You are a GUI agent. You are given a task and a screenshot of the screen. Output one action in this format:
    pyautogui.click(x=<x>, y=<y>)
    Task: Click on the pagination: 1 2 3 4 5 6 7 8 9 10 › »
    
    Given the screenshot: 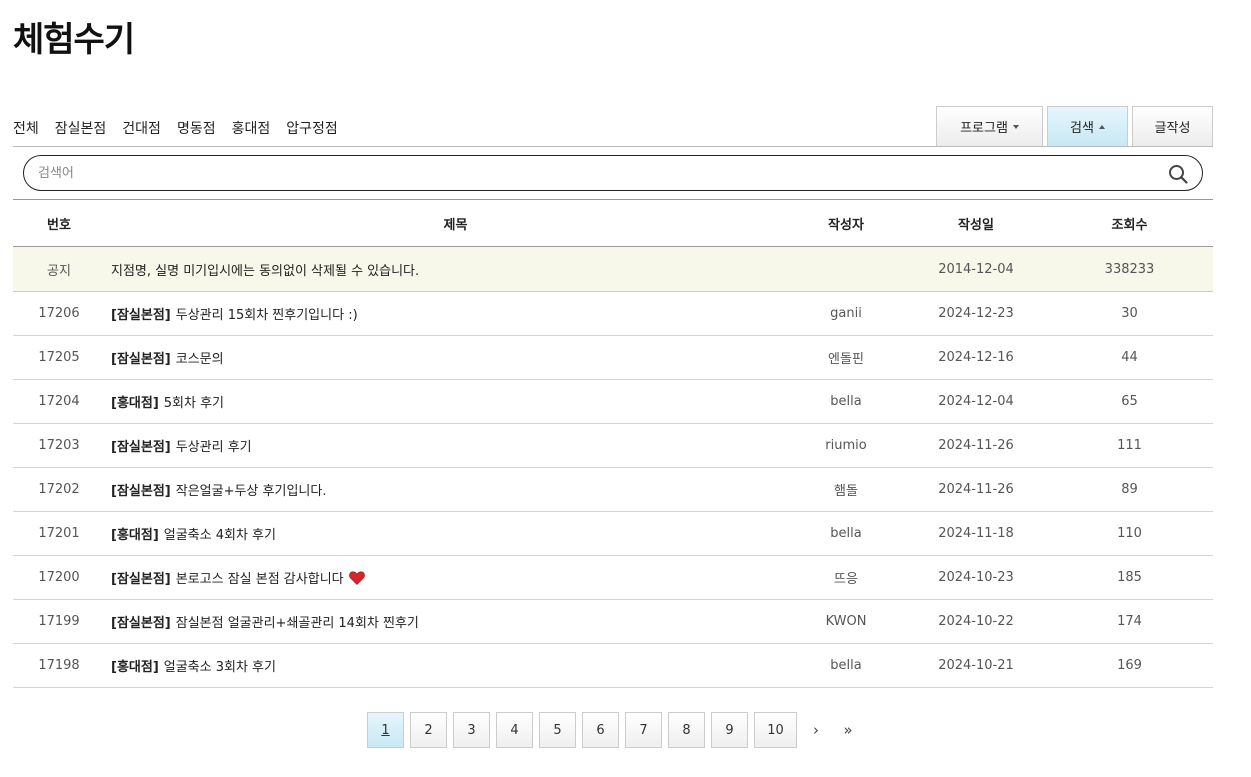 What is the action you would take?
    pyautogui.click(x=614, y=730)
    